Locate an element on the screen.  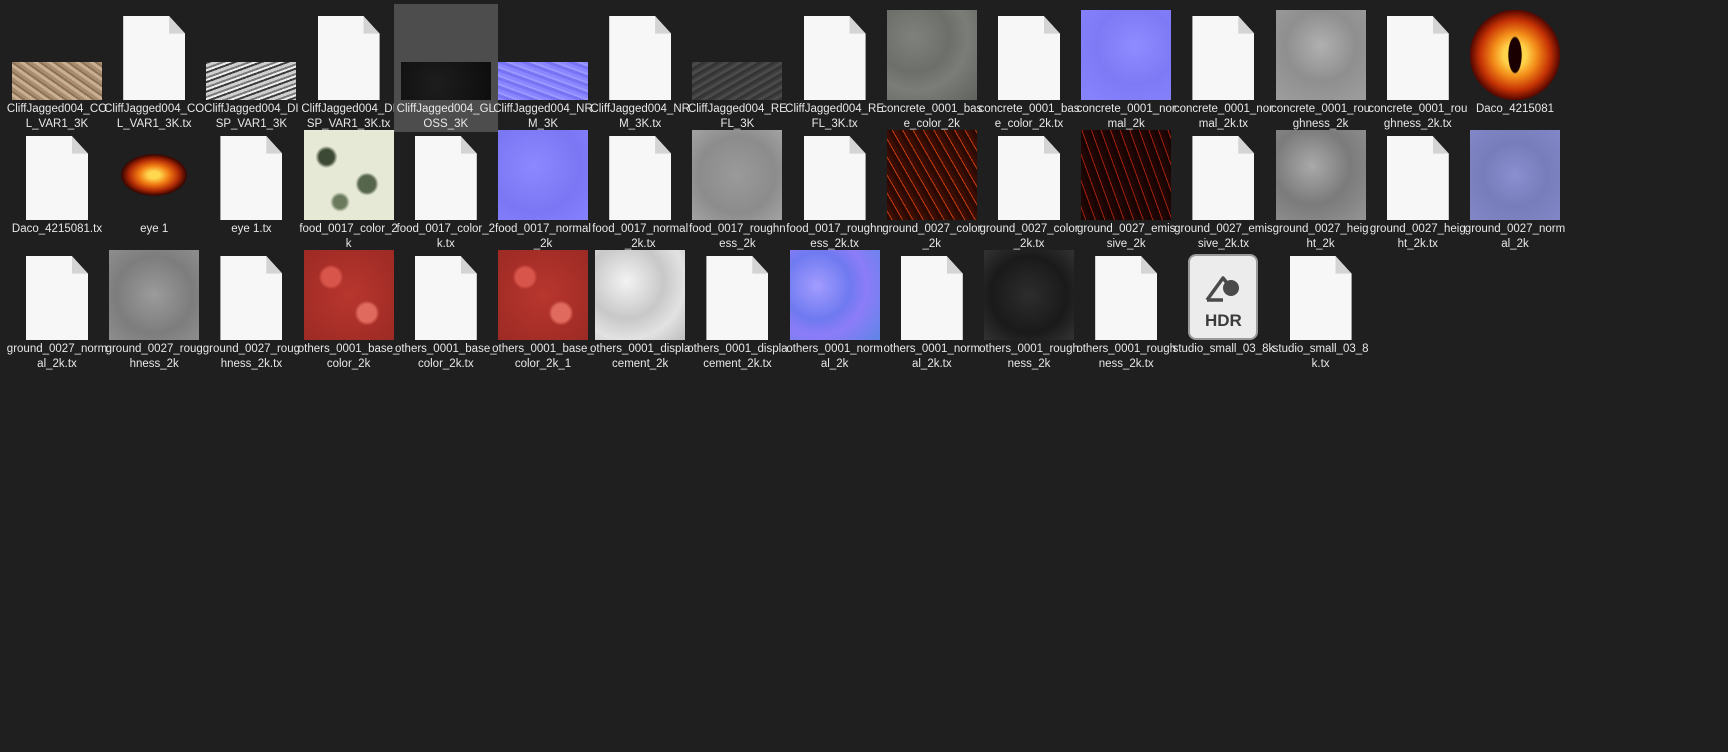
file-item: ground_0027_normal_2k is located at coordinates (1515, 188).